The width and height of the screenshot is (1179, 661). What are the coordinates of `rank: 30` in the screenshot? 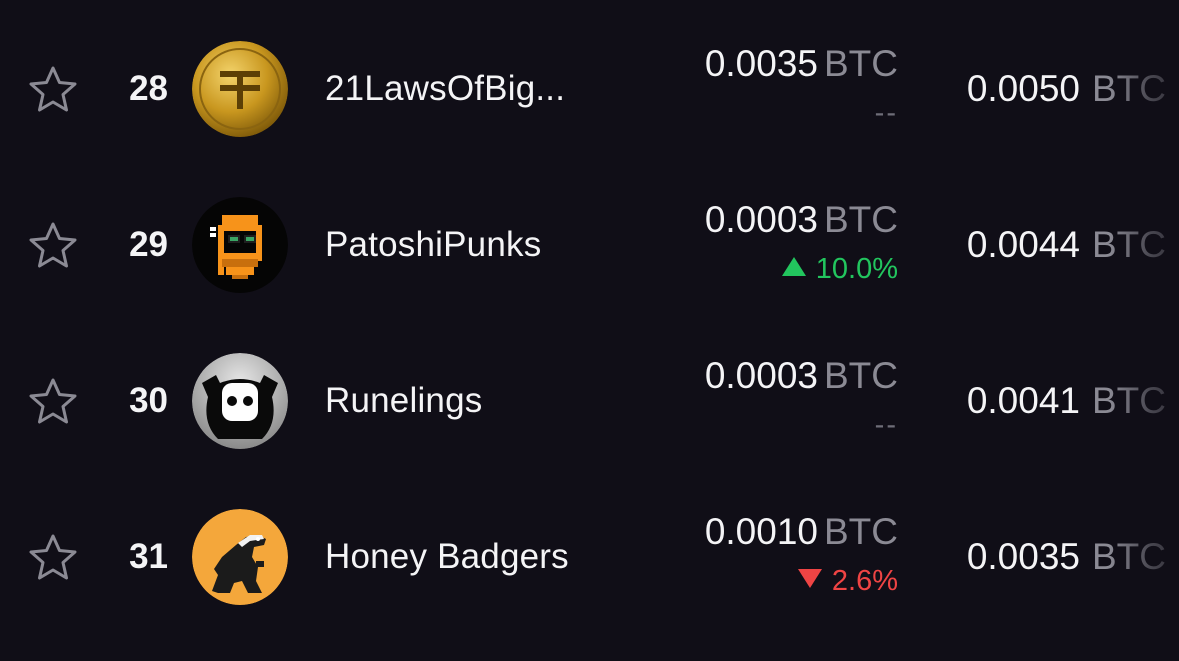 It's located at (148, 400).